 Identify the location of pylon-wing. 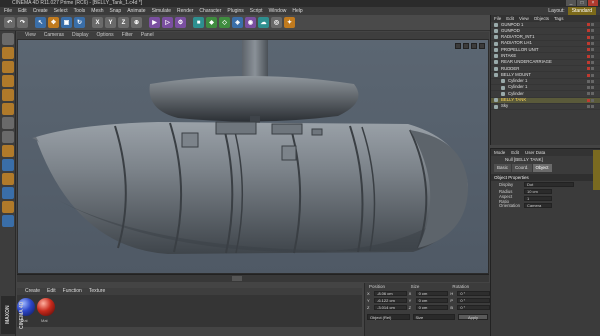
(254, 99).